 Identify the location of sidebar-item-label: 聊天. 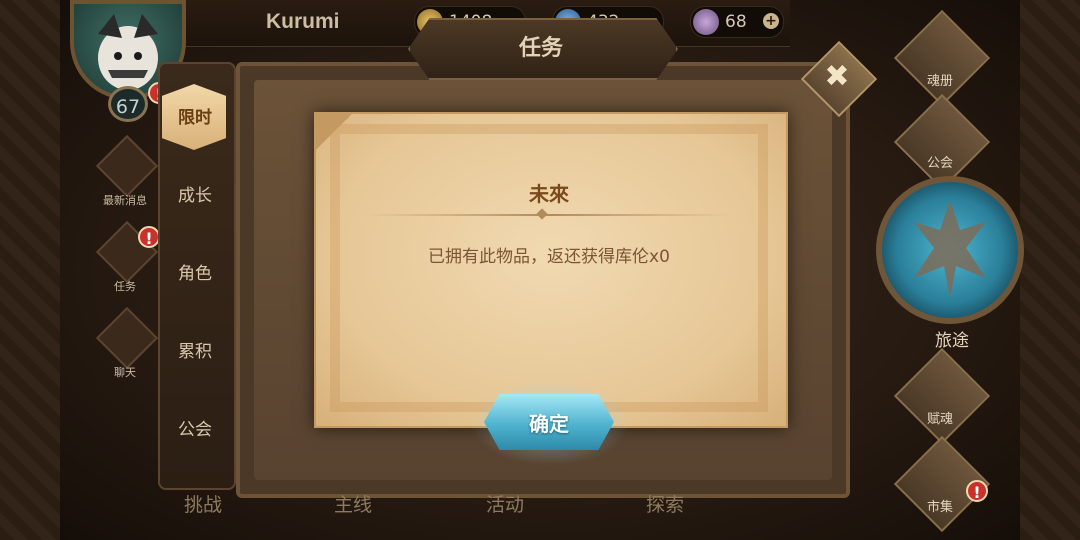
(125, 372).